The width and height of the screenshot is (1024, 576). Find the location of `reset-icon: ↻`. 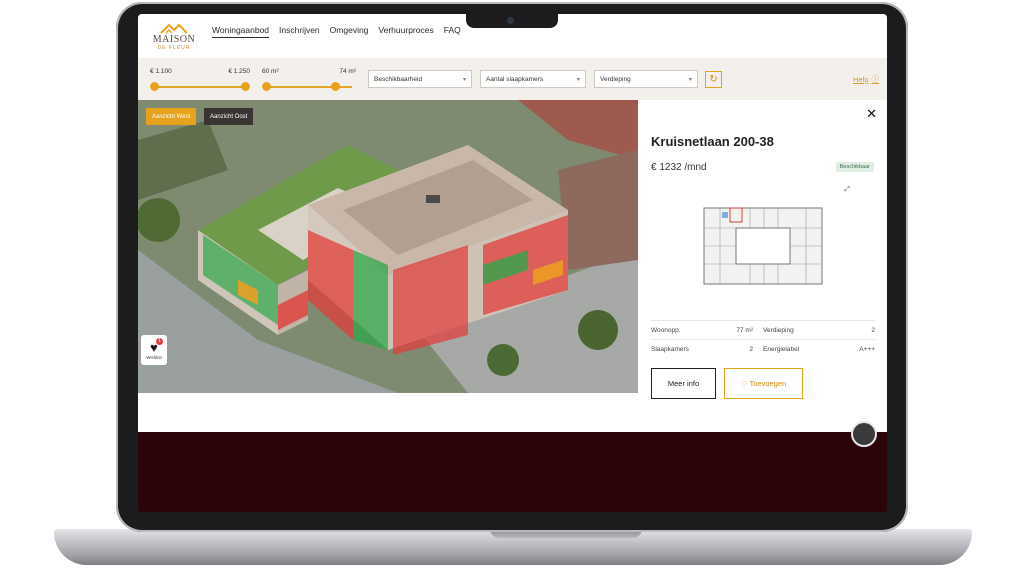

reset-icon: ↻ is located at coordinates (713, 79).